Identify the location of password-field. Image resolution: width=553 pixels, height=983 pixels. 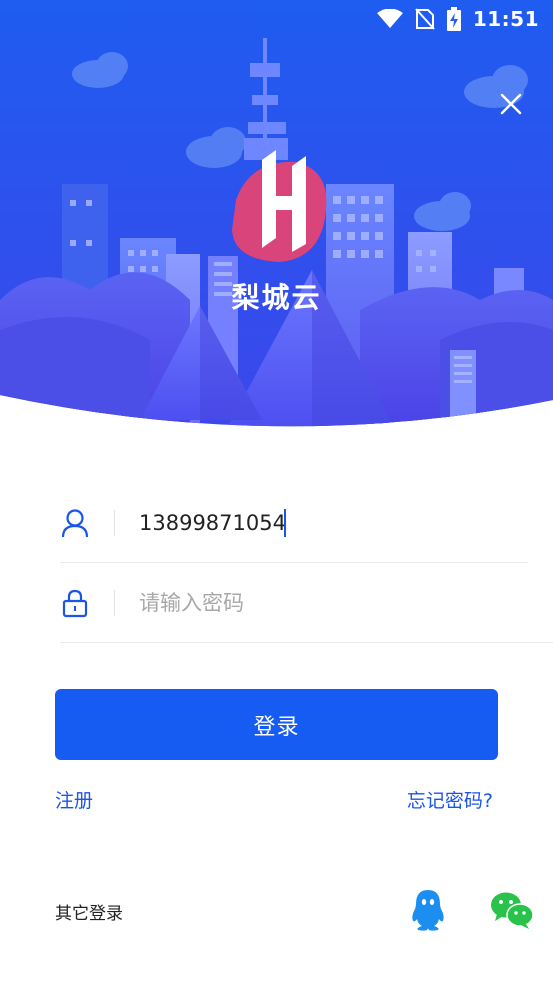
(306, 603).